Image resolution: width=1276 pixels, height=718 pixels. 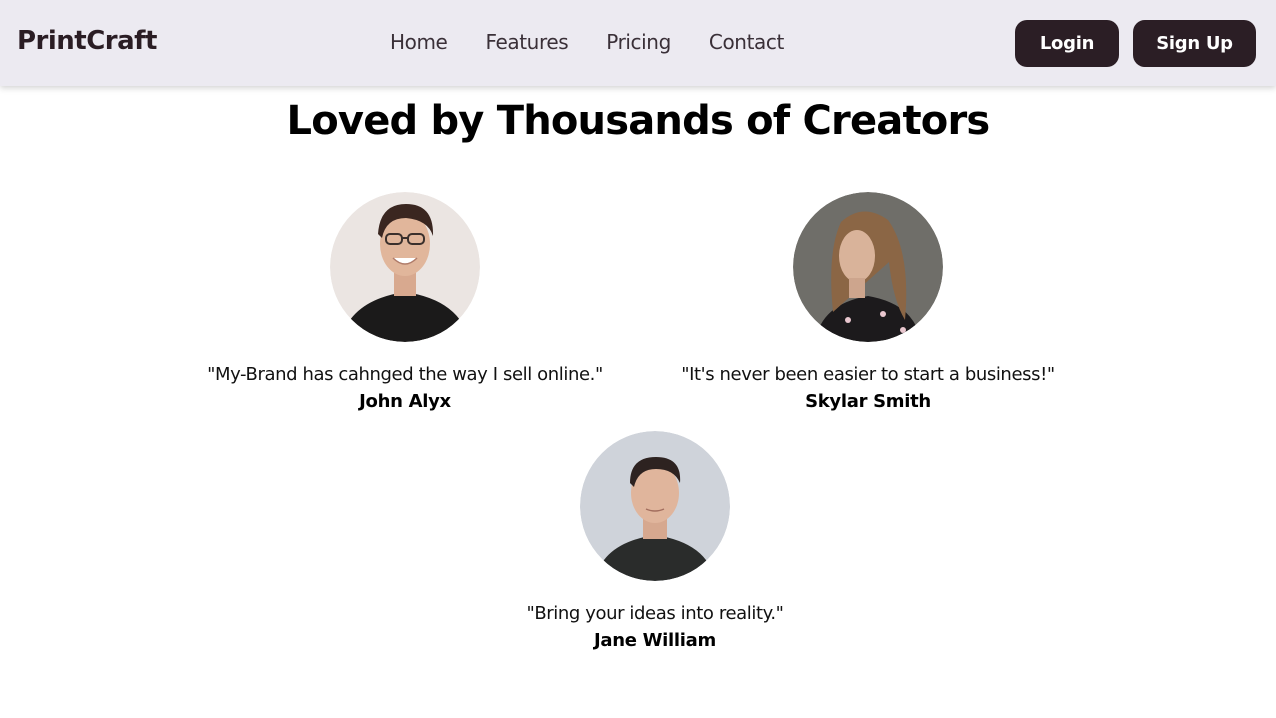 What do you see at coordinates (868, 267) in the screenshot?
I see `avatar-woman-long-hair` at bounding box center [868, 267].